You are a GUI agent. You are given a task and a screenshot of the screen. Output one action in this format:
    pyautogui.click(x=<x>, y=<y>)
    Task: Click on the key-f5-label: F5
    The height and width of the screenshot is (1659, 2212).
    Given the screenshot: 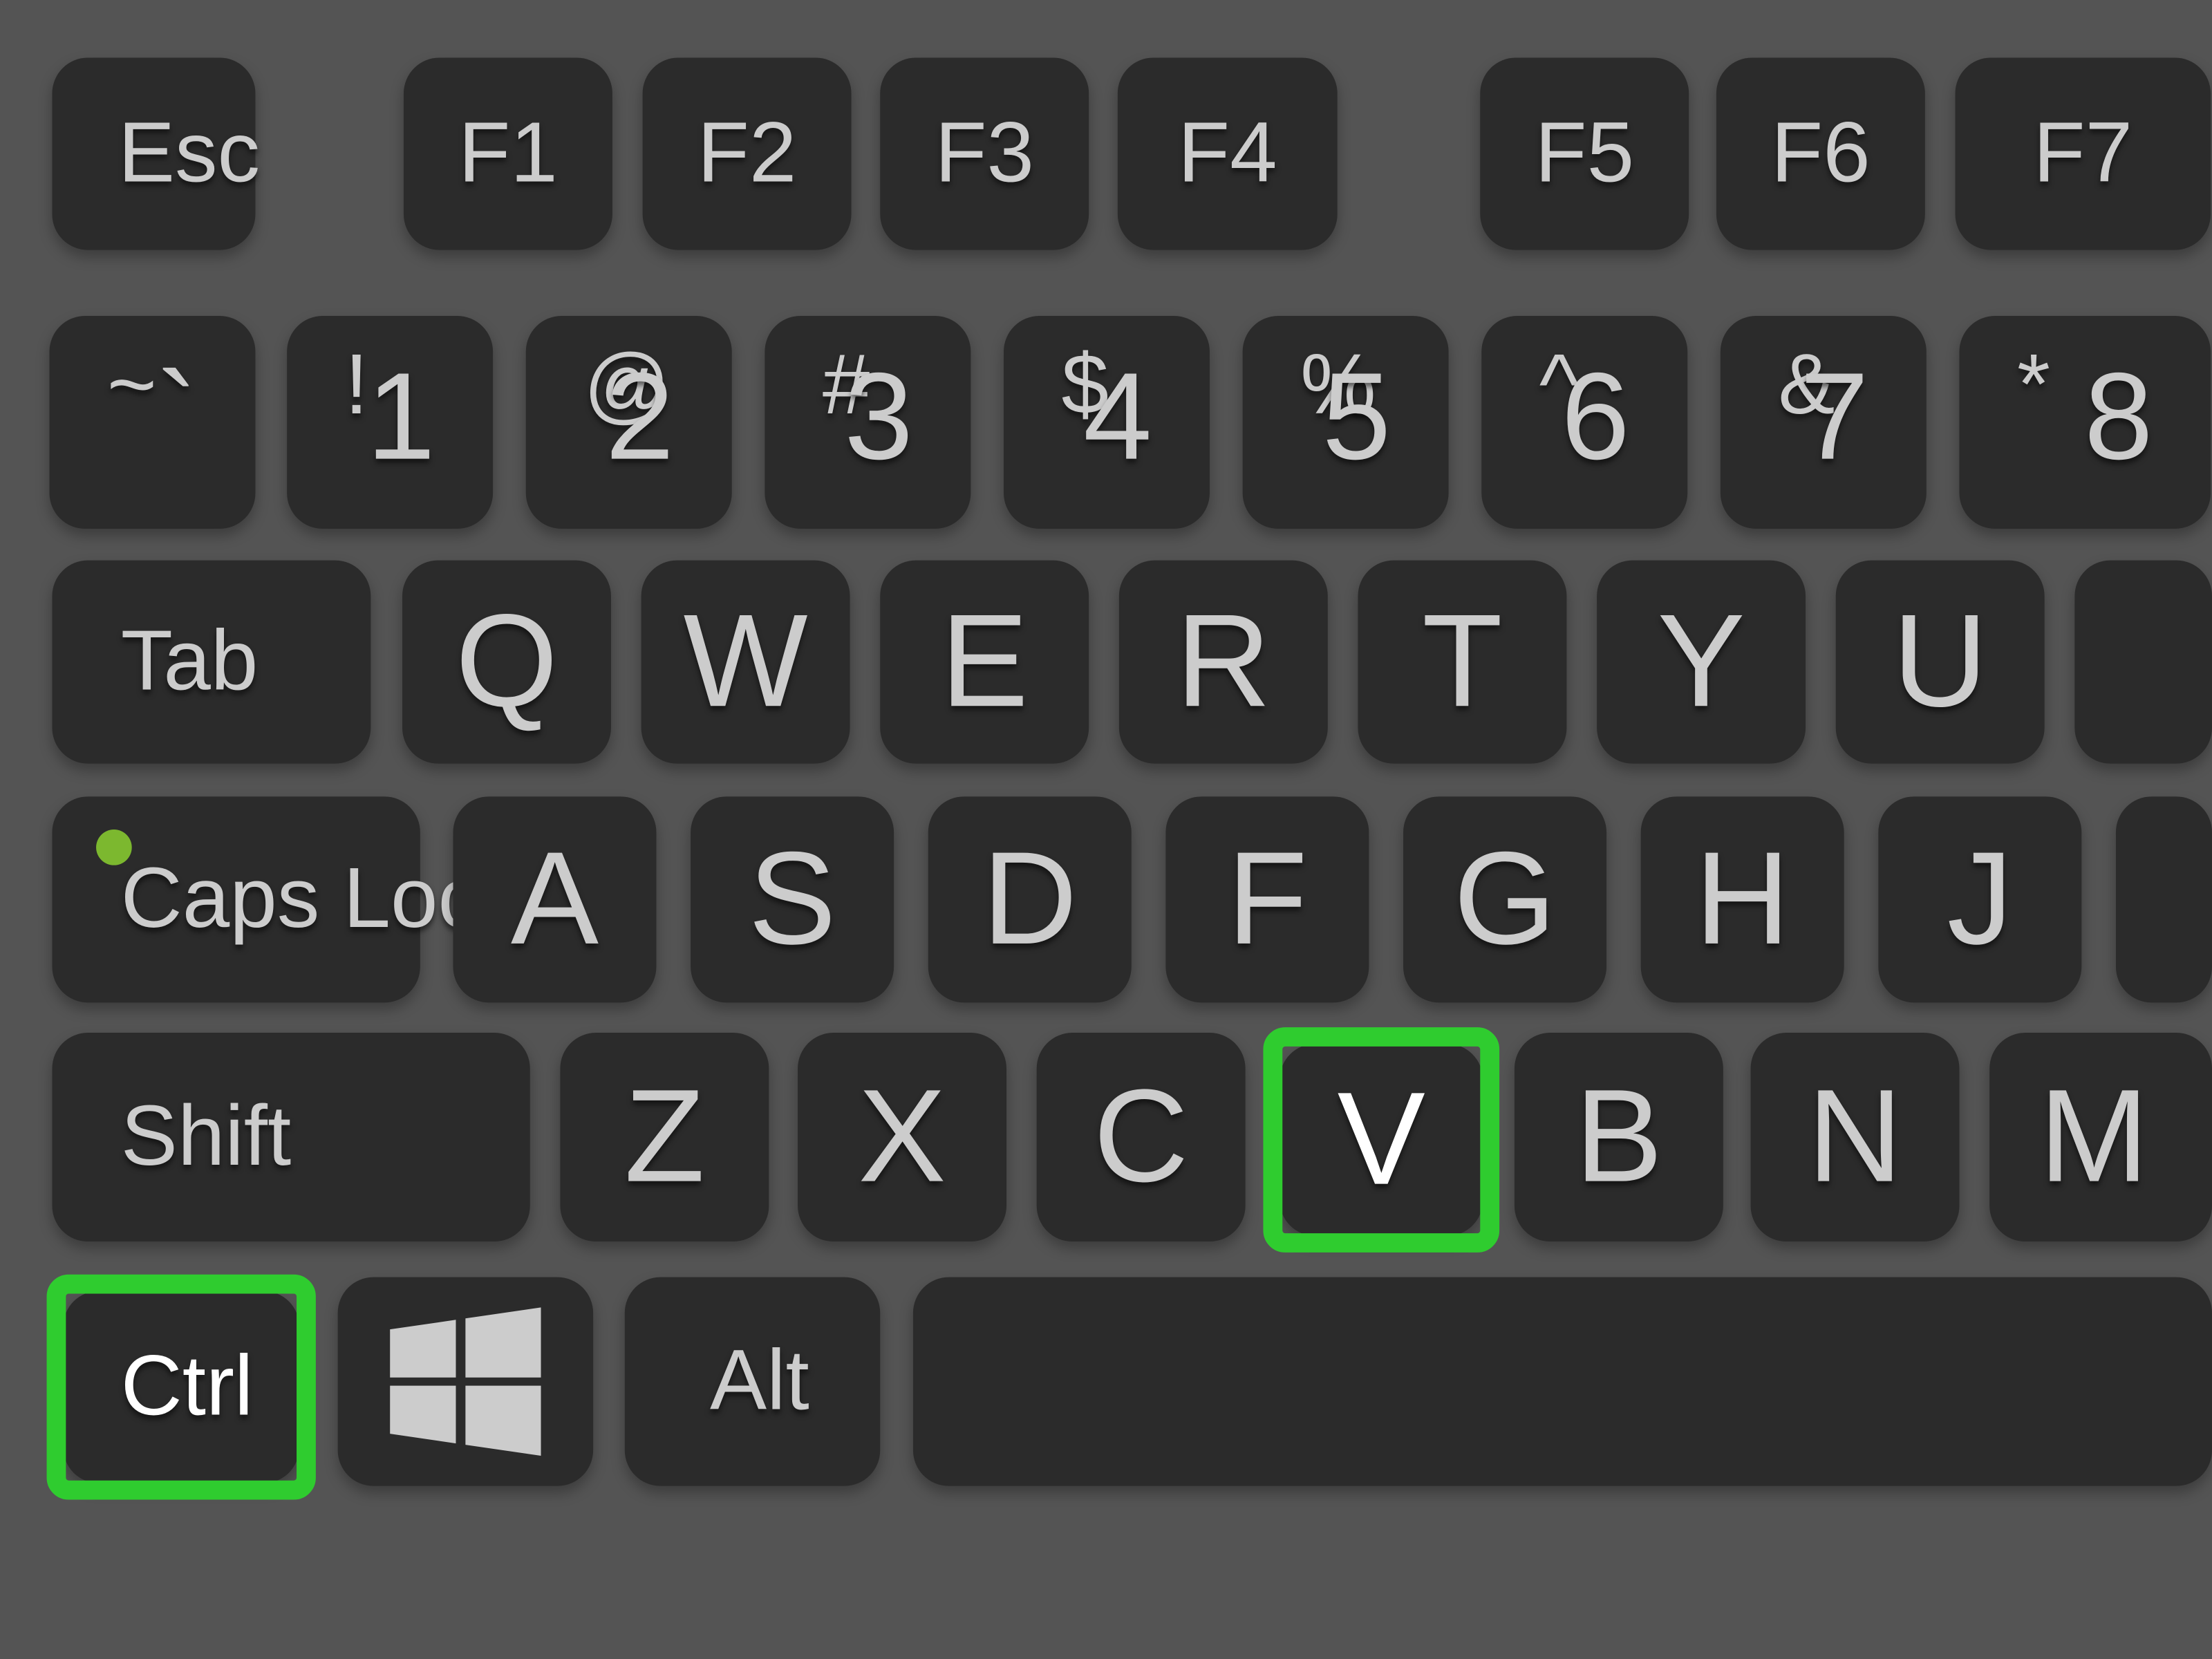 What is the action you would take?
    pyautogui.click(x=1585, y=153)
    